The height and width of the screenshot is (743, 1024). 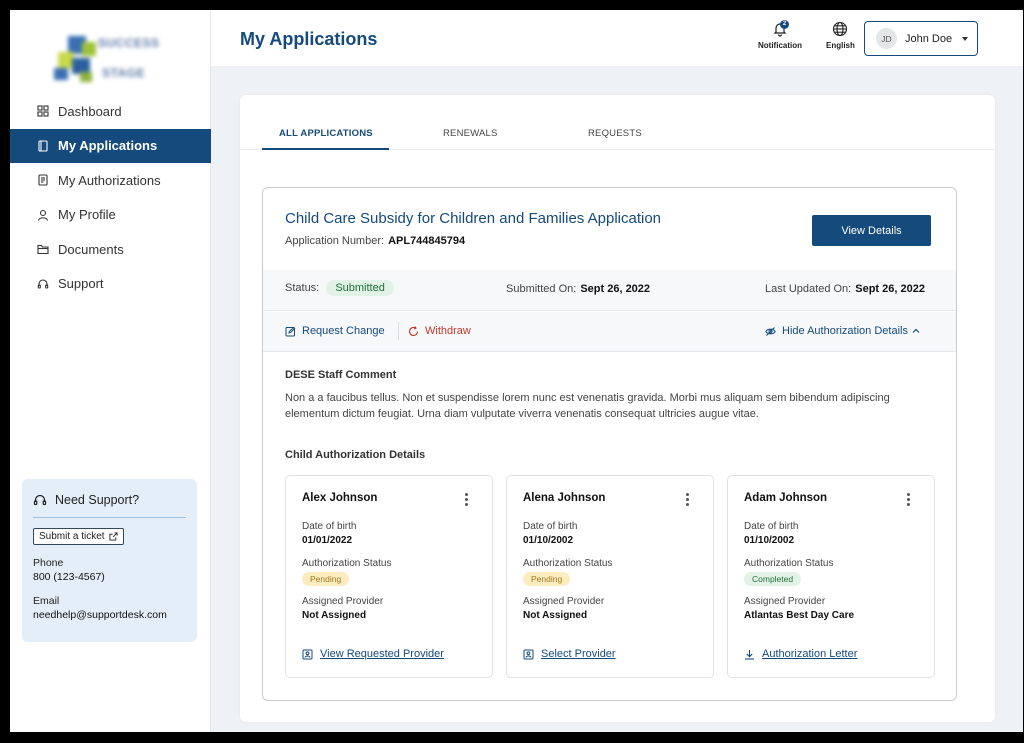 I want to click on language-button: English, so click(x=840, y=35).